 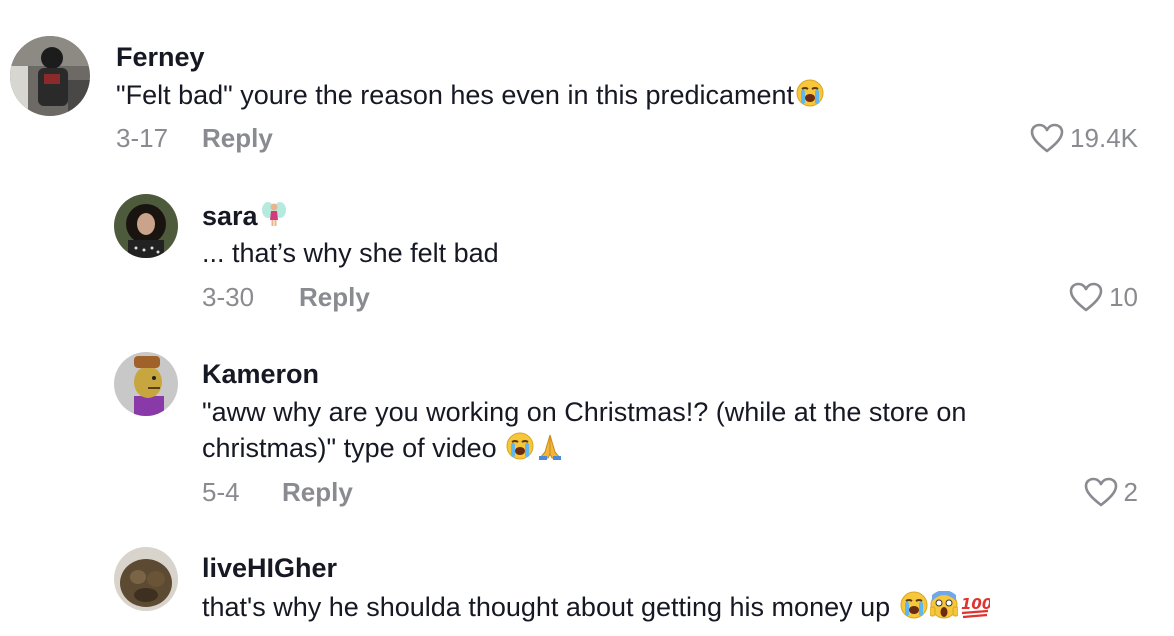 I want to click on screaming-face-icon, so click(x=943, y=605).